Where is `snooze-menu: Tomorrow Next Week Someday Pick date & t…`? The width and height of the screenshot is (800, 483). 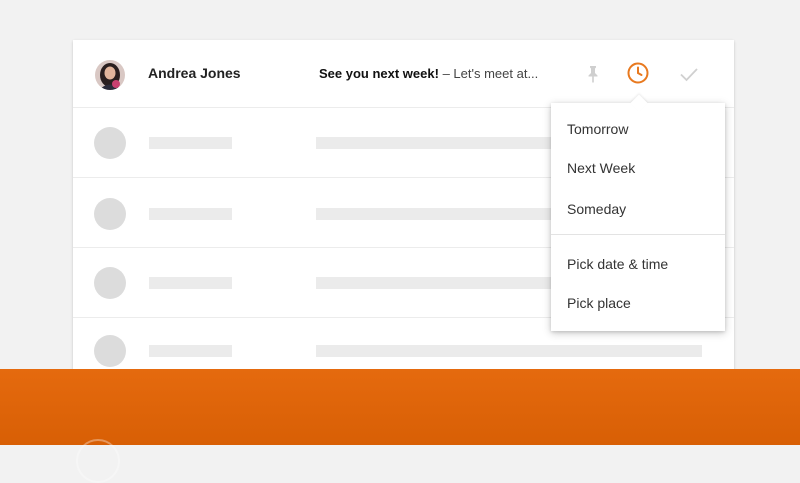
snooze-menu: Tomorrow Next Week Someday Pick date & t… is located at coordinates (638, 217).